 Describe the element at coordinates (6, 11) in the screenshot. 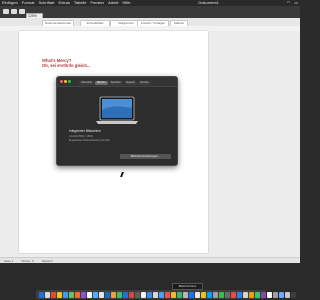

I see `new-document-icon` at that location.